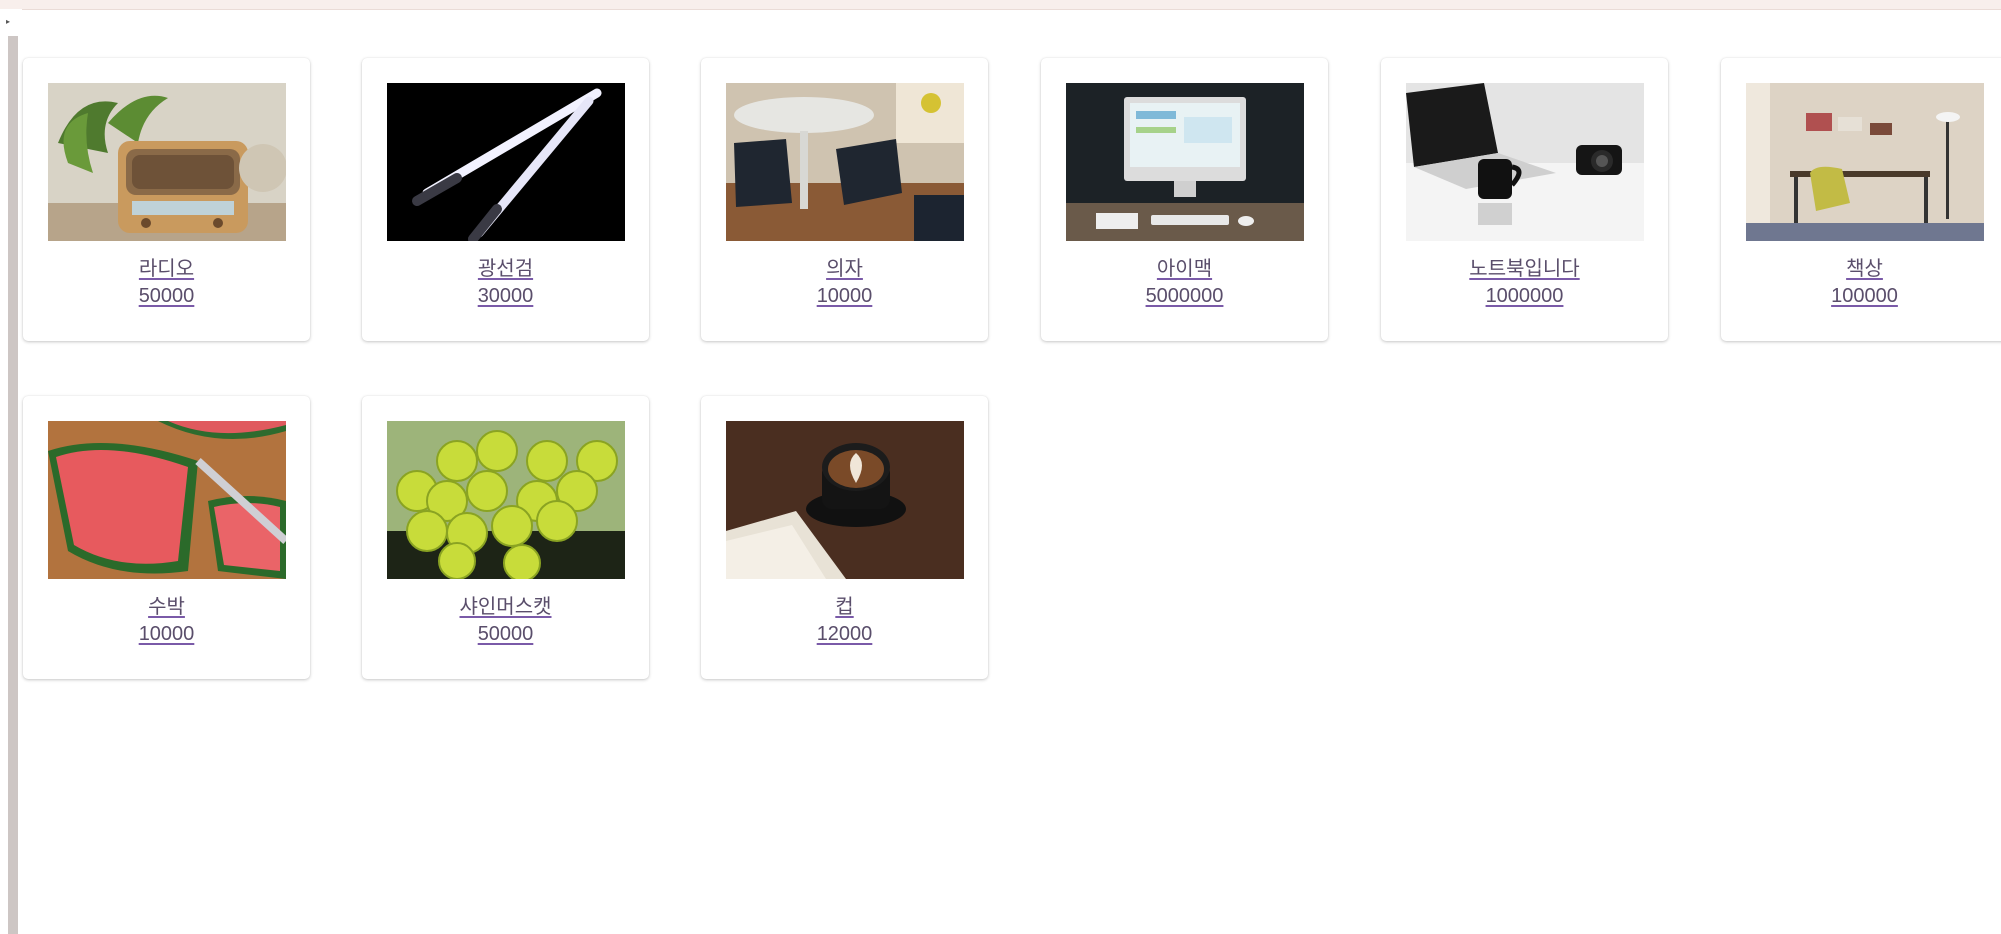 The width and height of the screenshot is (2001, 934). Describe the element at coordinates (505, 296) in the screenshot. I see `product-price: 30000` at that location.